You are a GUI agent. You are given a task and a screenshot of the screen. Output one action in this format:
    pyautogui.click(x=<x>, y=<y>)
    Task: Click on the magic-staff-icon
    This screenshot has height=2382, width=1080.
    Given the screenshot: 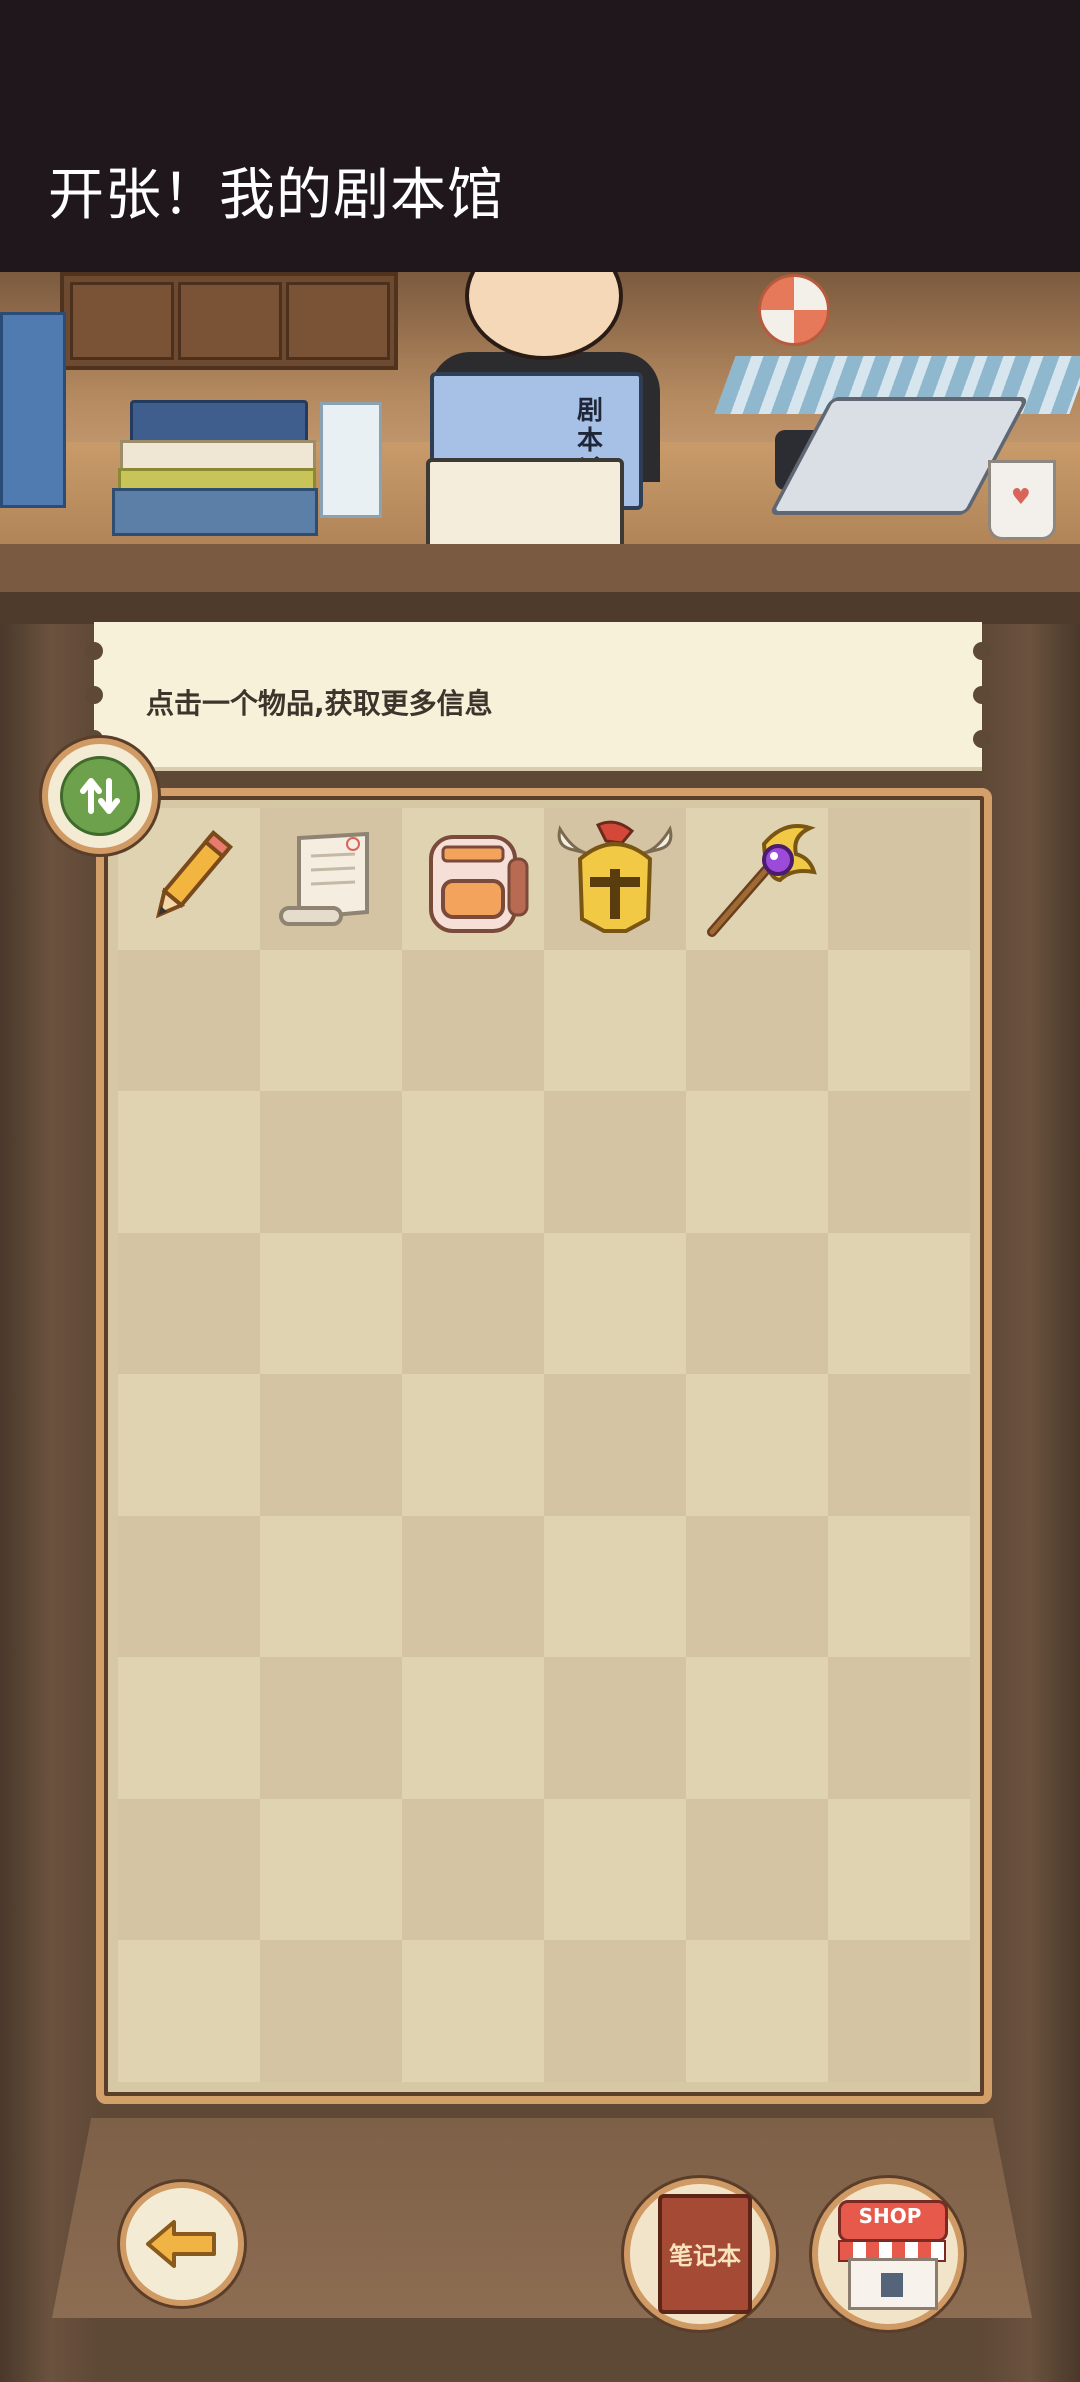 What is the action you would take?
    pyautogui.click(x=757, y=879)
    